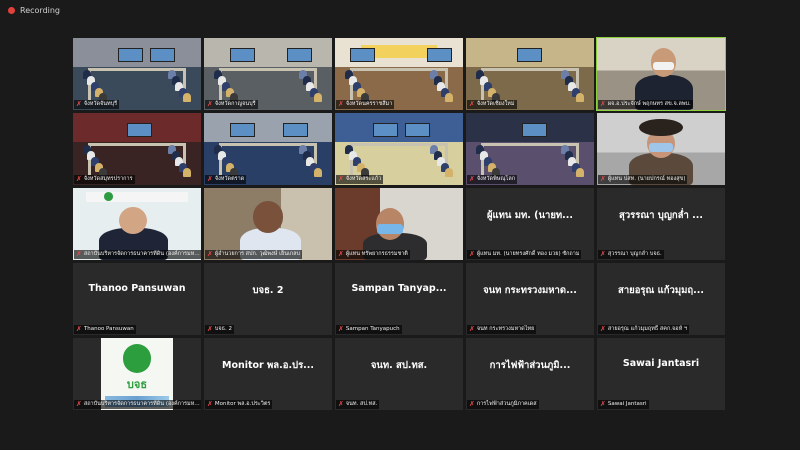 The image size is (800, 450). I want to click on participant-name-bar: ✗ Sawai Jantasri, so click(623, 404).